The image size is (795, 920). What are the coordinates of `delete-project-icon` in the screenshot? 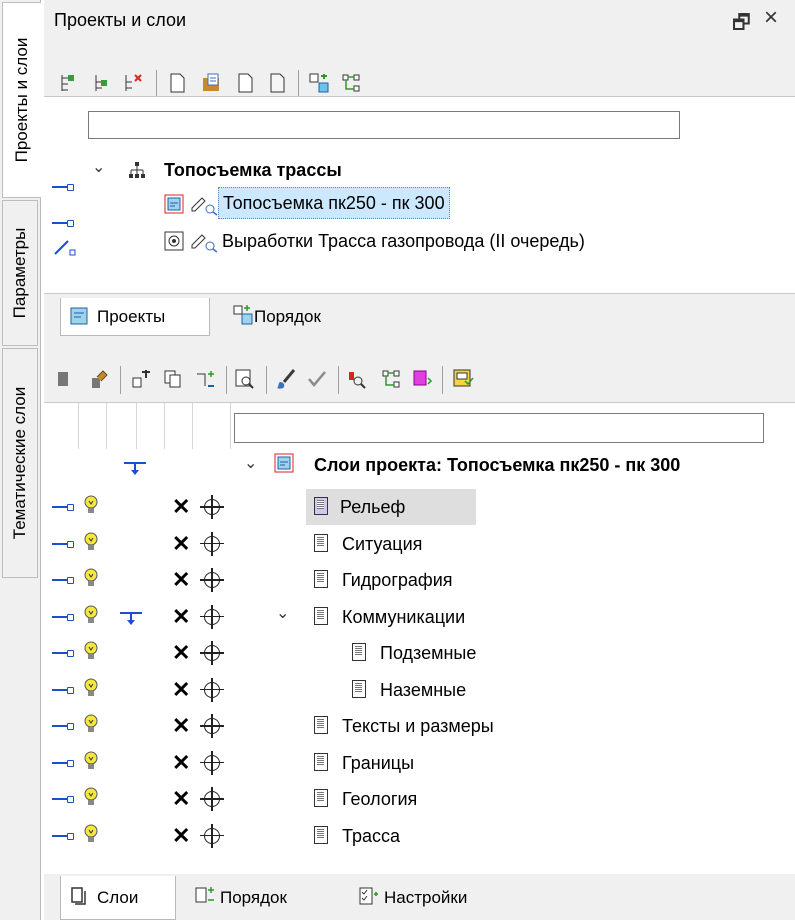 It's located at (133, 83).